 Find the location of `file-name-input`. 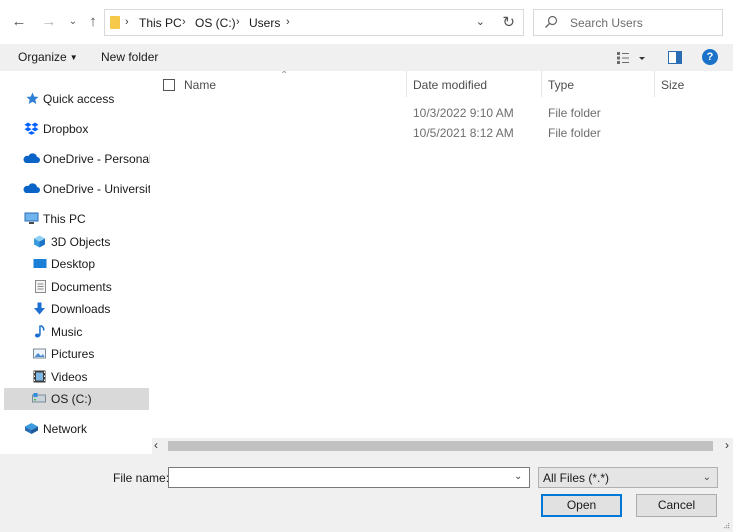

file-name-input is located at coordinates (349, 477).